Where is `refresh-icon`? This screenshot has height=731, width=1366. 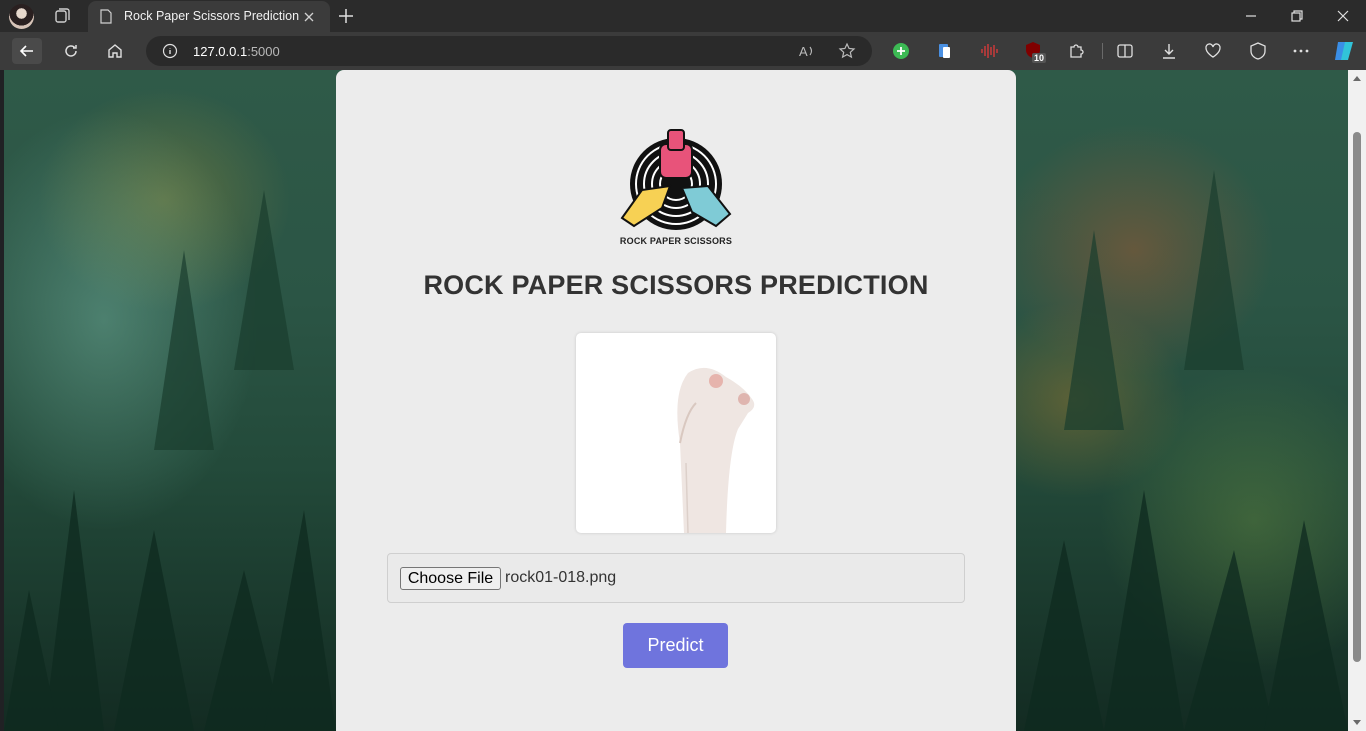
refresh-icon is located at coordinates (71, 51).